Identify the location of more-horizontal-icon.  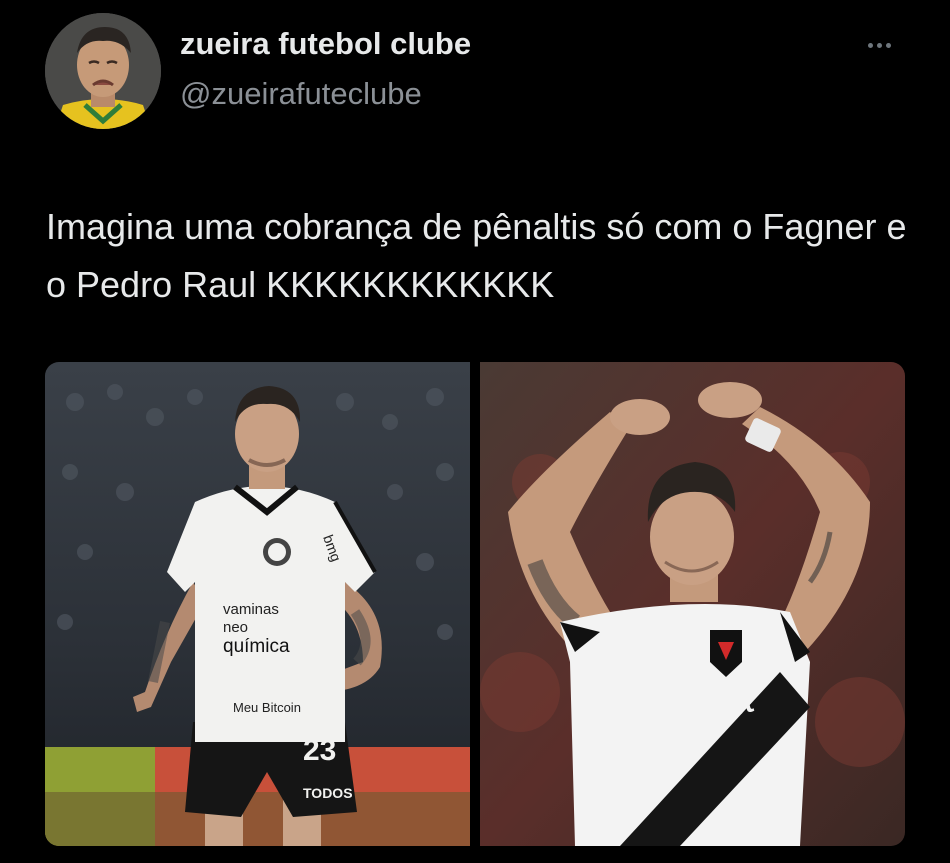
(886, 45).